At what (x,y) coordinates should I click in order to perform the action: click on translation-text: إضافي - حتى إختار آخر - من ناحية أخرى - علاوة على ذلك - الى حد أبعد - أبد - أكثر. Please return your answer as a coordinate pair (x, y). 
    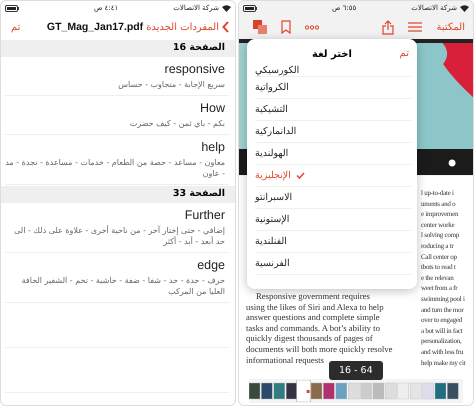
    Looking at the image, I should click on (119, 236).